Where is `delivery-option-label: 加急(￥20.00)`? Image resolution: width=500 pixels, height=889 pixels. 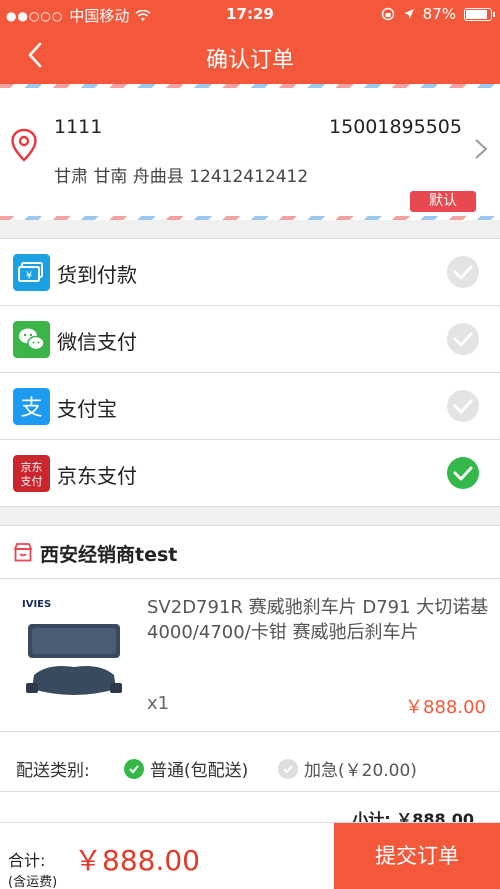
delivery-option-label: 加急(￥20.00) is located at coordinates (360, 771).